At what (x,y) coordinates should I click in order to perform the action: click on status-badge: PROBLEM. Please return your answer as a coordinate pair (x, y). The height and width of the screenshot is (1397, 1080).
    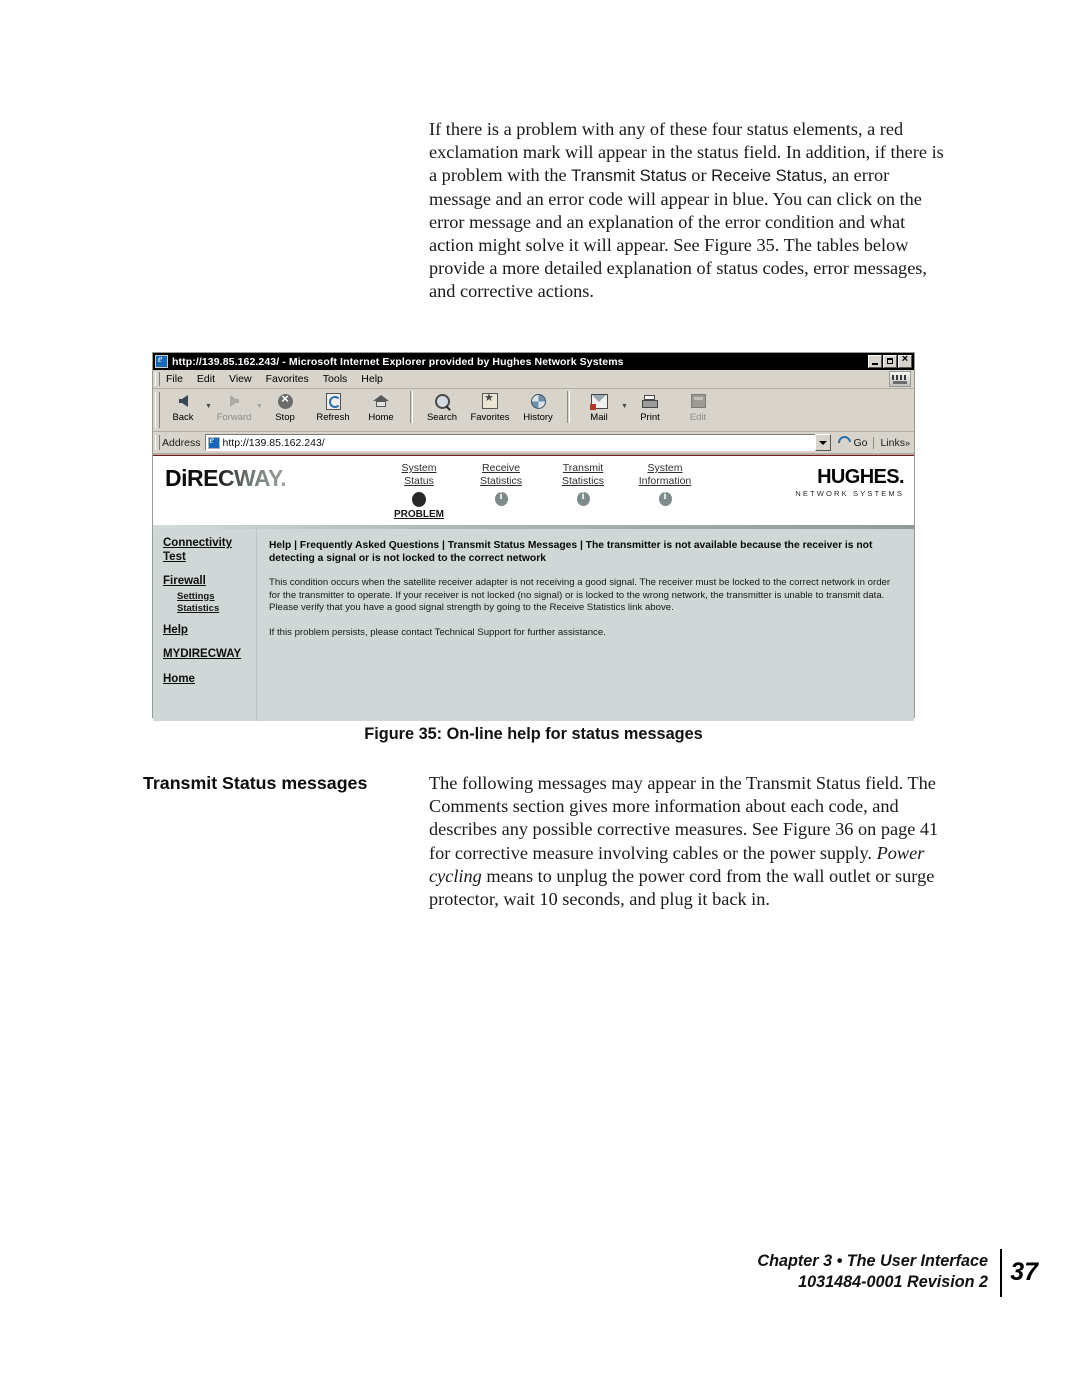
    Looking at the image, I should click on (419, 514).